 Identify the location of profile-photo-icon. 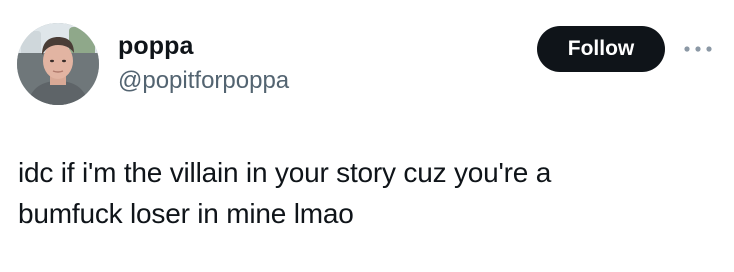
(58, 64).